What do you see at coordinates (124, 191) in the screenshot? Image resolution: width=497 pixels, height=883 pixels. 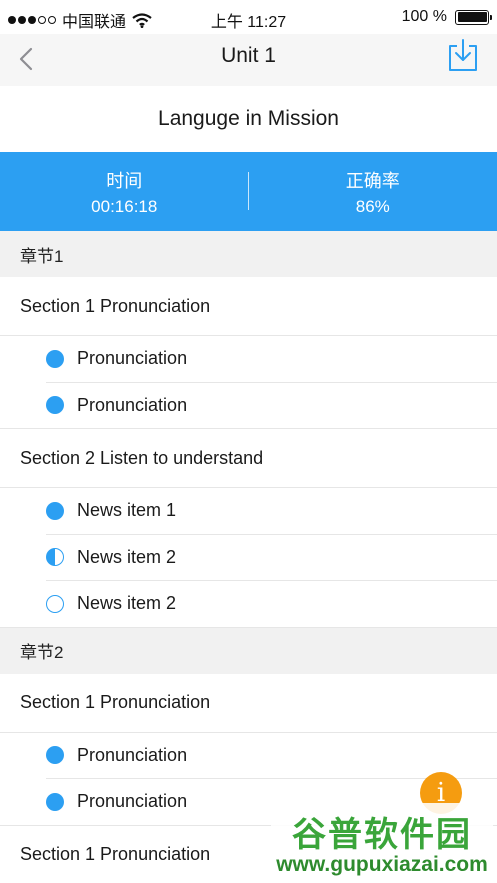 I see `stat-time: 时间 00:16:18` at bounding box center [124, 191].